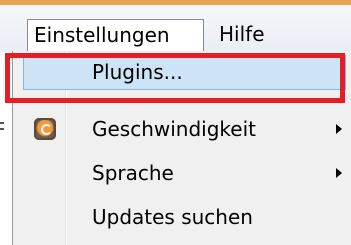 Image resolution: width=351 pixels, height=245 pixels. I want to click on menu-einstellungen: Einstellungen, so click(115, 35).